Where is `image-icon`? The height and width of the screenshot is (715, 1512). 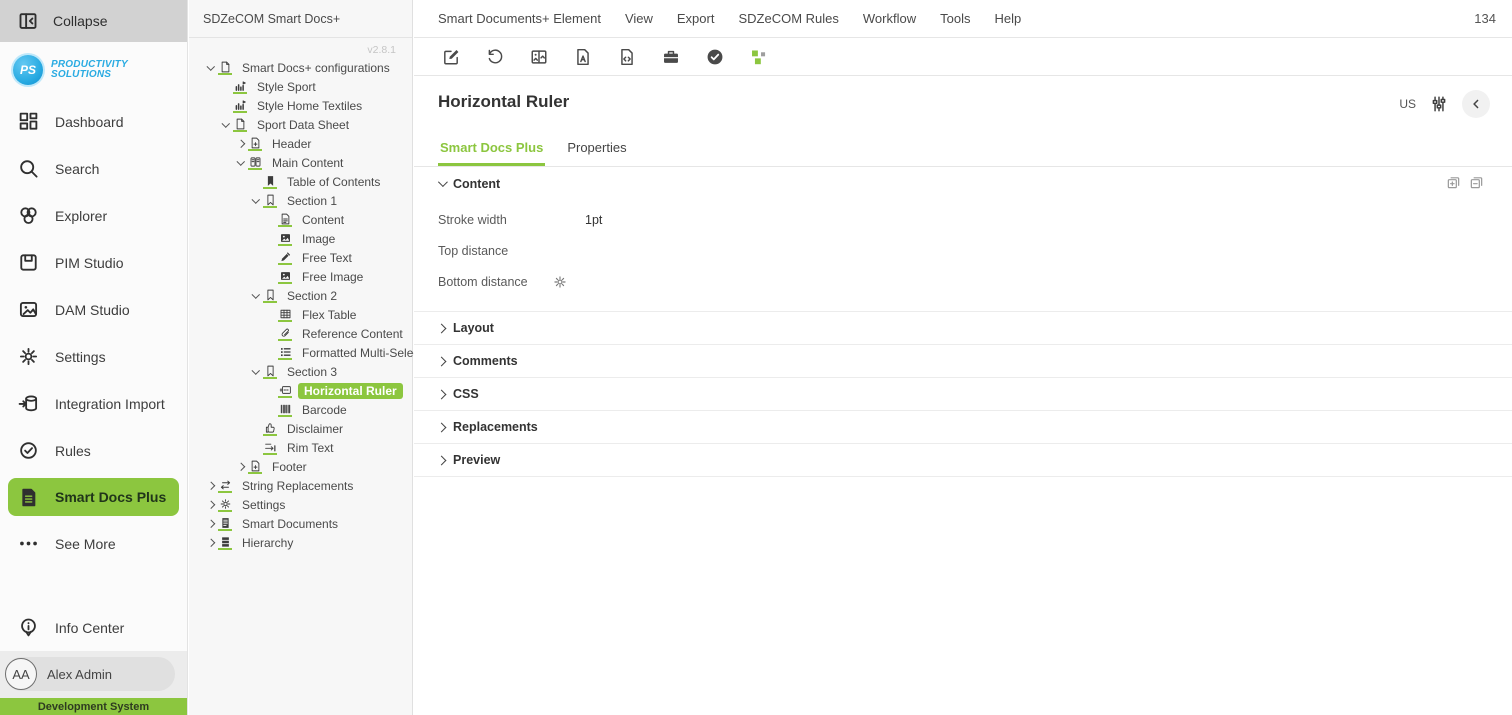 image-icon is located at coordinates (285, 277).